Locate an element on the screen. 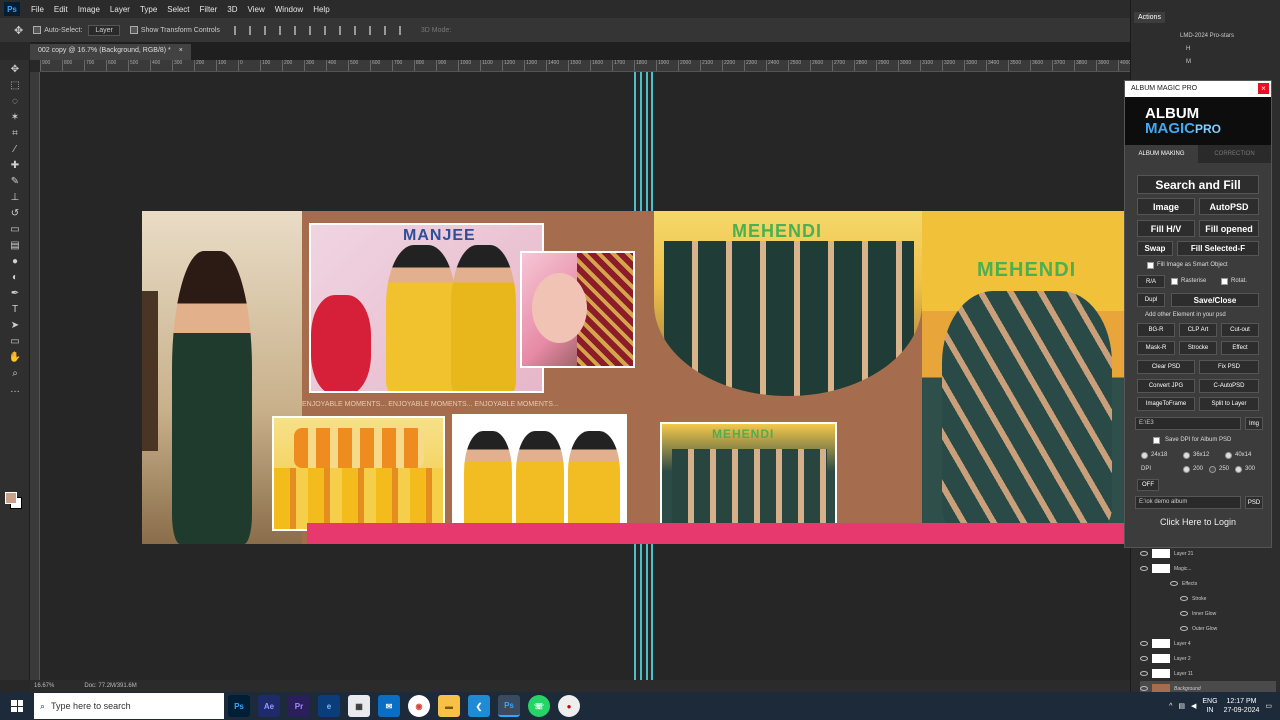 The height and width of the screenshot is (720, 1280). menu-help: Help is located at coordinates (321, 9).